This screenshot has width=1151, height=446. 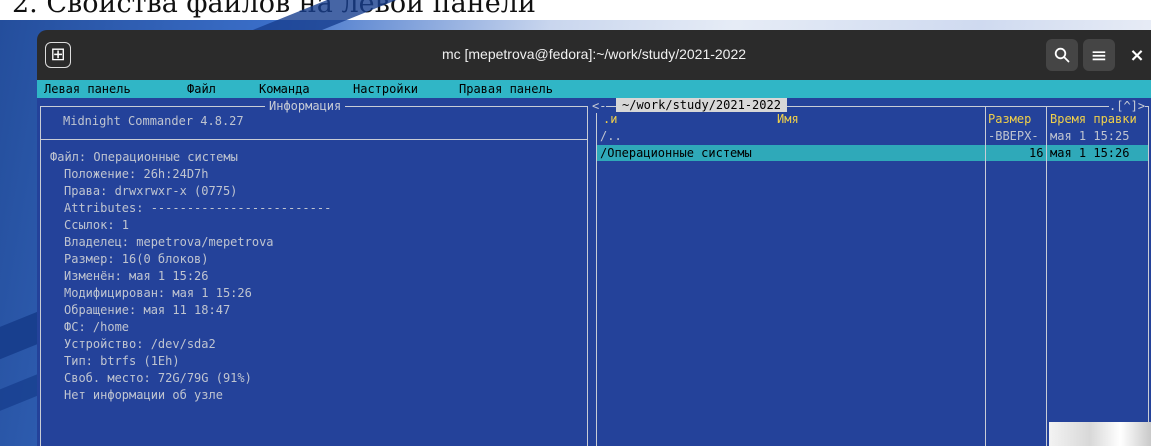 What do you see at coordinates (87, 89) in the screenshot?
I see `menu-left-panel: Левая панель` at bounding box center [87, 89].